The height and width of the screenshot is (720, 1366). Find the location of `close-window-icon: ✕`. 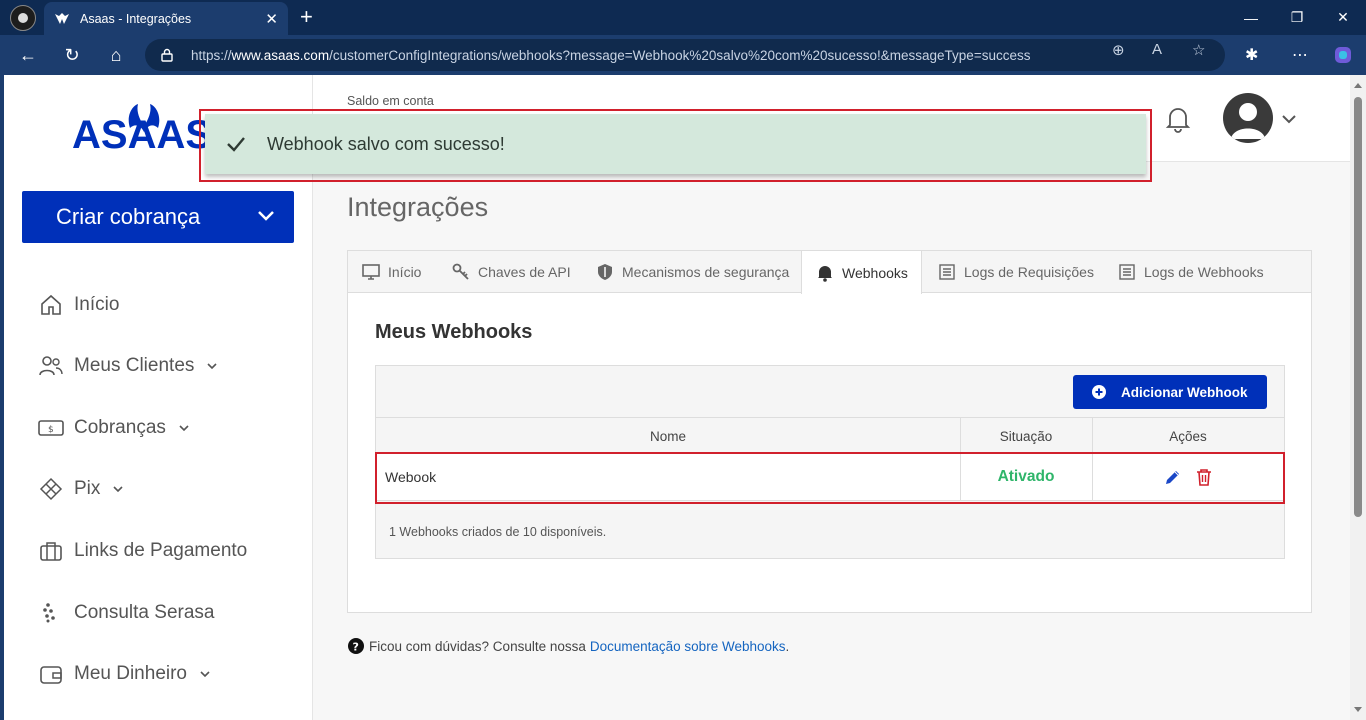

close-window-icon: ✕ is located at coordinates (1343, 17).